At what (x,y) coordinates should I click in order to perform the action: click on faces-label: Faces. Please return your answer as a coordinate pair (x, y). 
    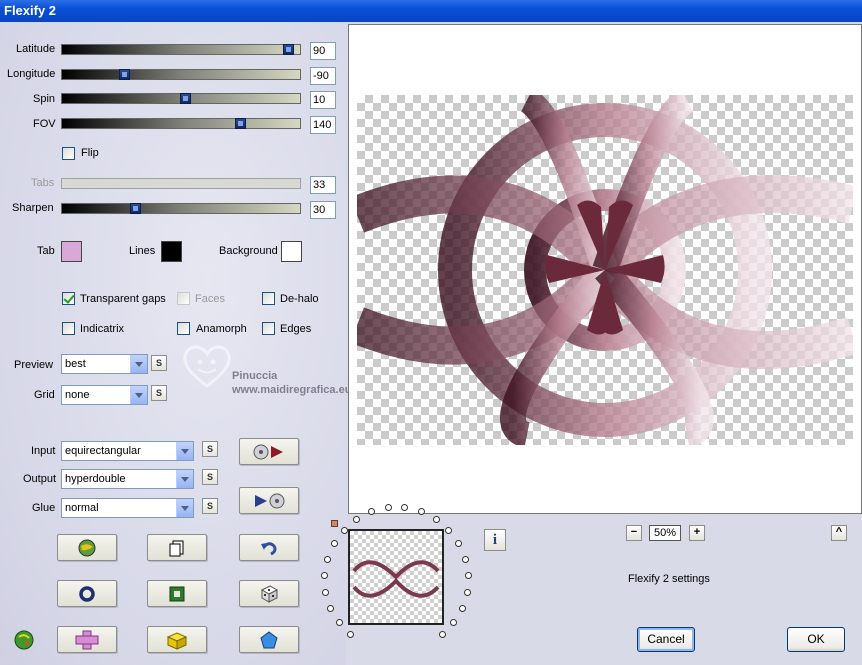
    Looking at the image, I should click on (210, 299).